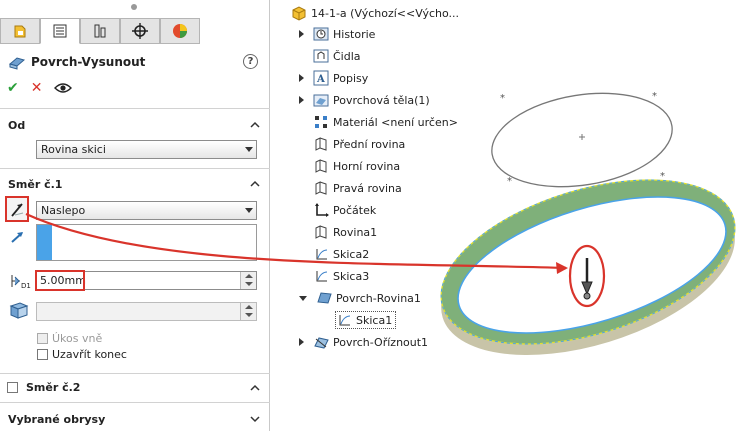  I want to click on tab-feature-manager, so click(20, 31).